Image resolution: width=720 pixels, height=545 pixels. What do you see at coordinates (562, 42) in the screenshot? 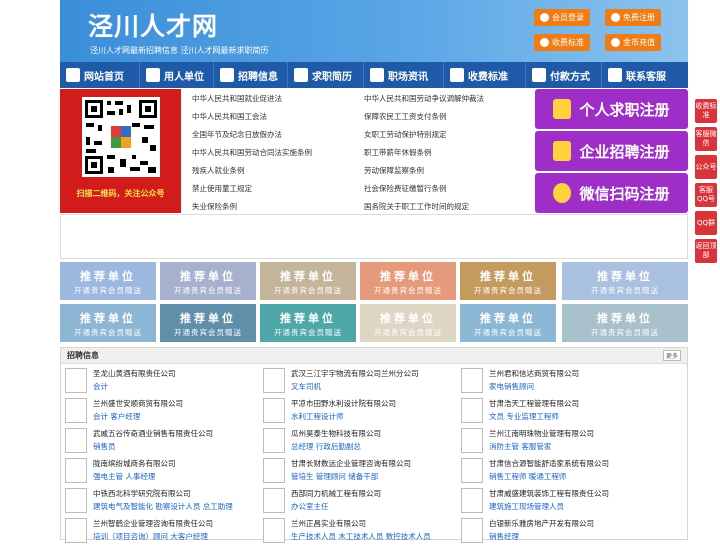
I see `fee-standard-button: 收费标准` at bounding box center [562, 42].